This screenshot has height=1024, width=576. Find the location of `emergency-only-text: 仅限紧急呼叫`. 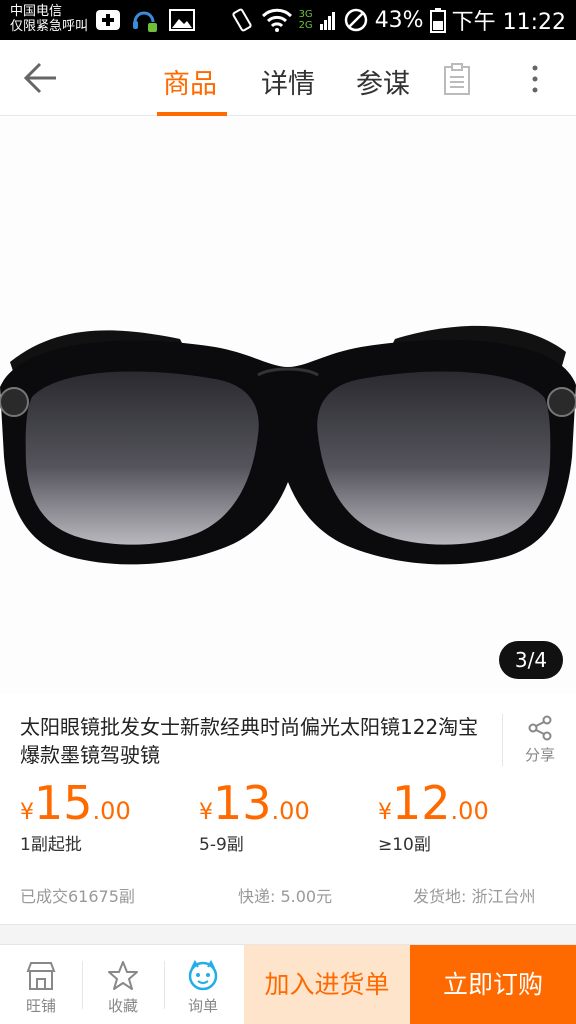

emergency-only-text: 仅限紧急呼叫 is located at coordinates (49, 26).